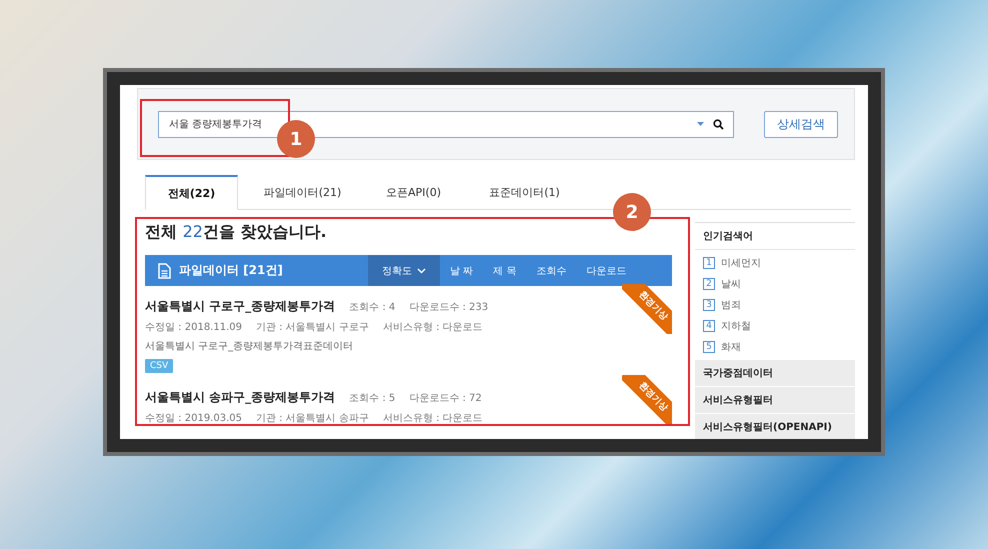 The height and width of the screenshot is (549, 988). I want to click on dropdown-icon, so click(700, 124).